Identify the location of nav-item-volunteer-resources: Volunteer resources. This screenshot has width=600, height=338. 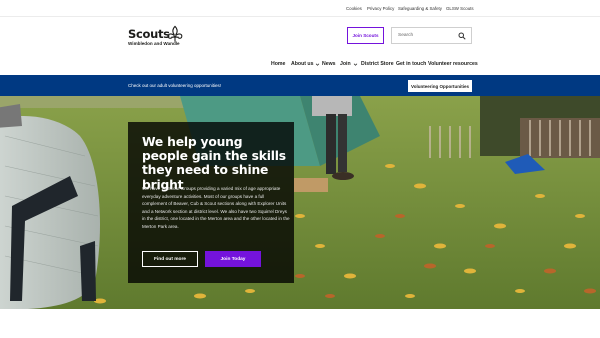
(453, 64).